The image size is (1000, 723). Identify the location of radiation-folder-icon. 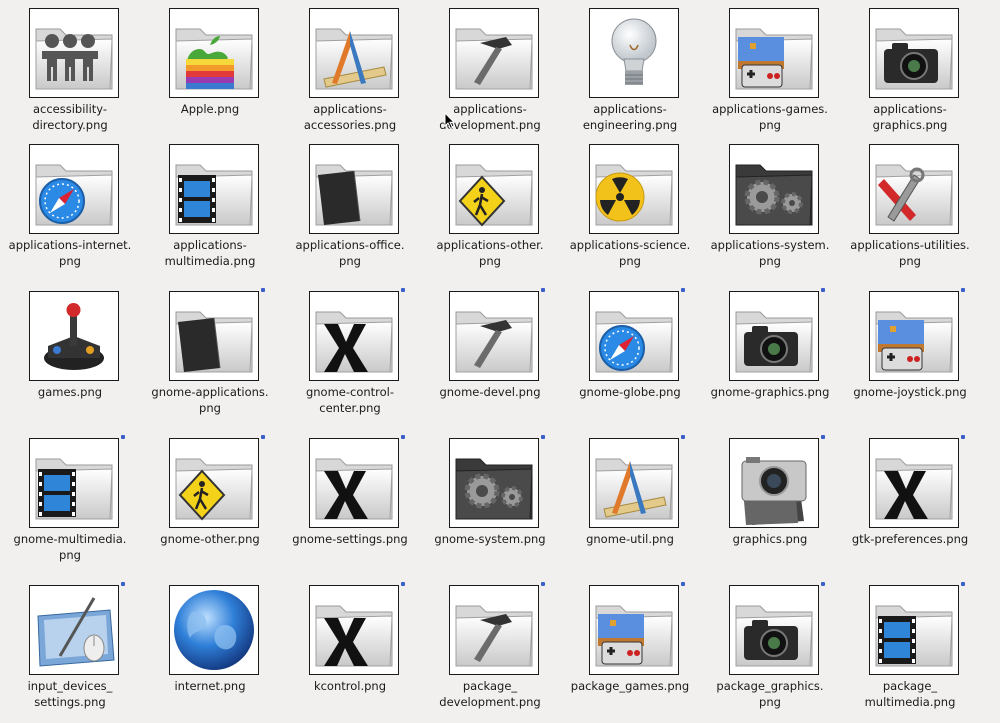
(634, 189).